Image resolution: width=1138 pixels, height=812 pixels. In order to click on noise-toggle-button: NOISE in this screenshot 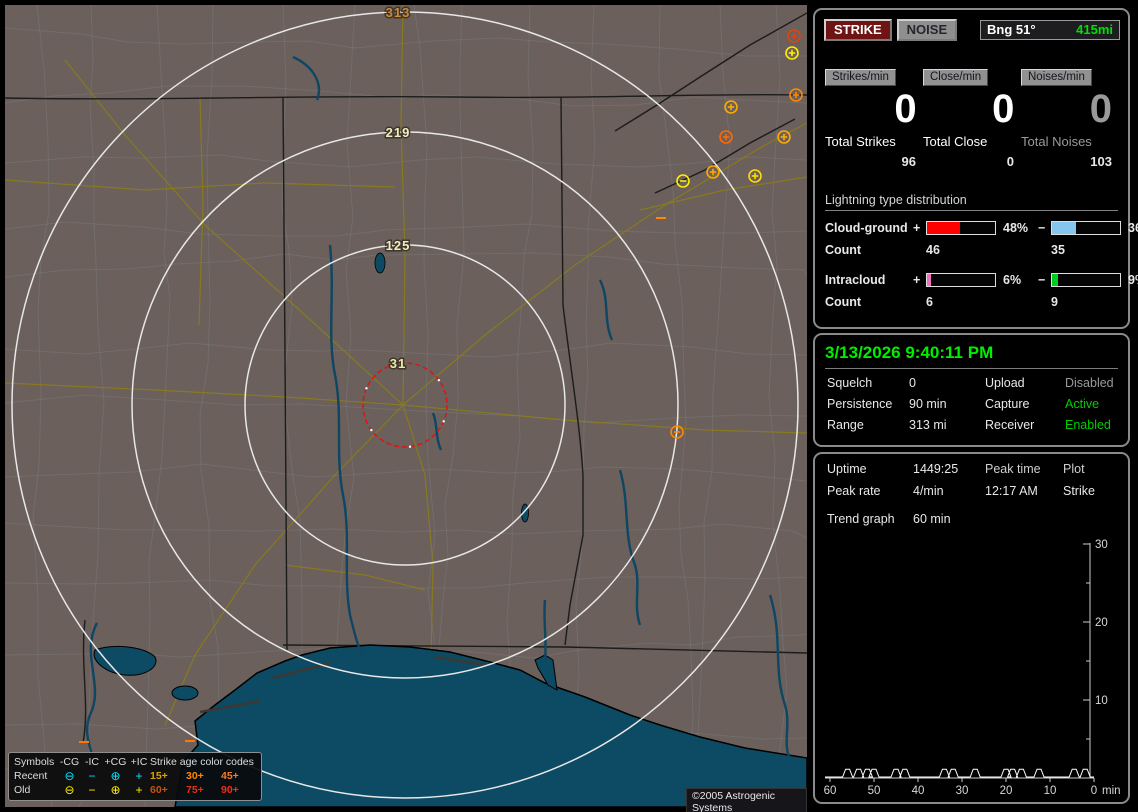, I will do `click(927, 30)`.